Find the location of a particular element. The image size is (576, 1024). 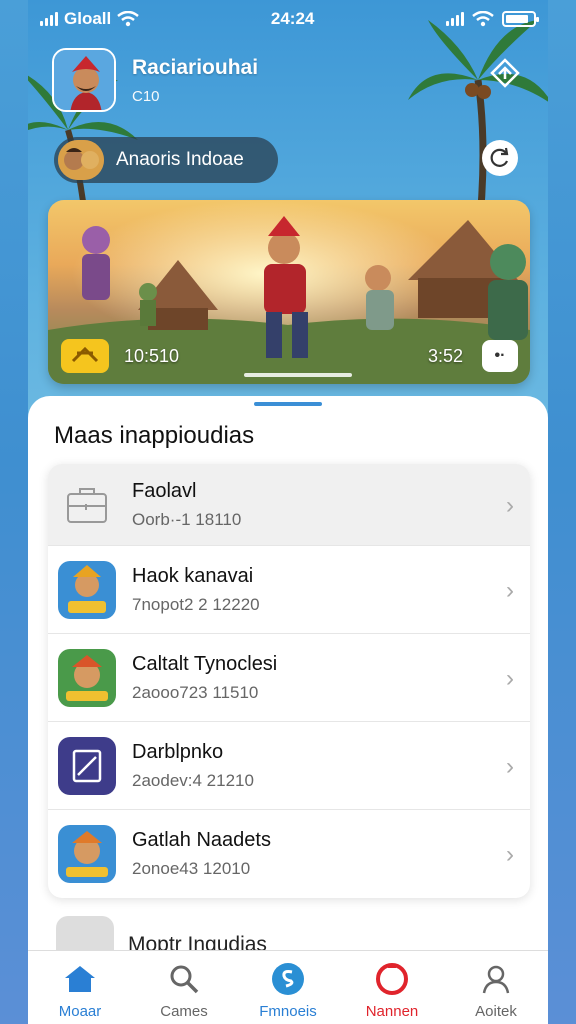

tablet-icon is located at coordinates (87, 765).